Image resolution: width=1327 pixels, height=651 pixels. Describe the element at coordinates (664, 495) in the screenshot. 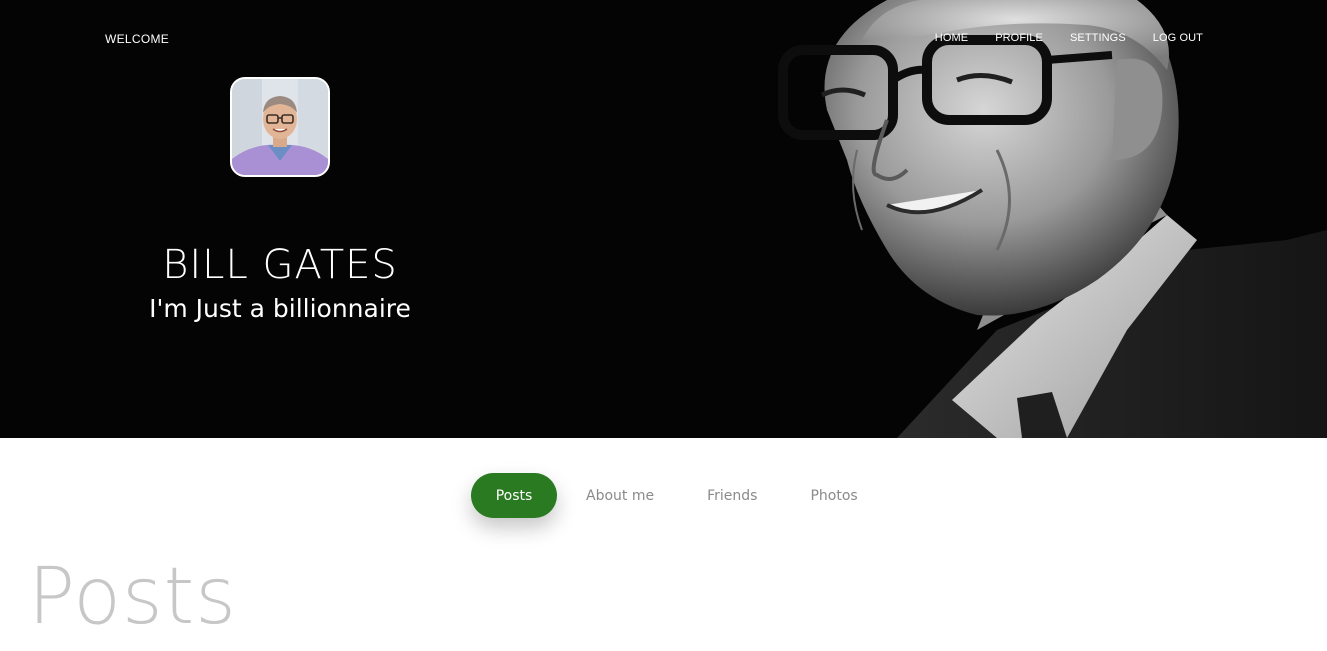

I see `profile-tabs: Posts About me Friends Photos` at that location.